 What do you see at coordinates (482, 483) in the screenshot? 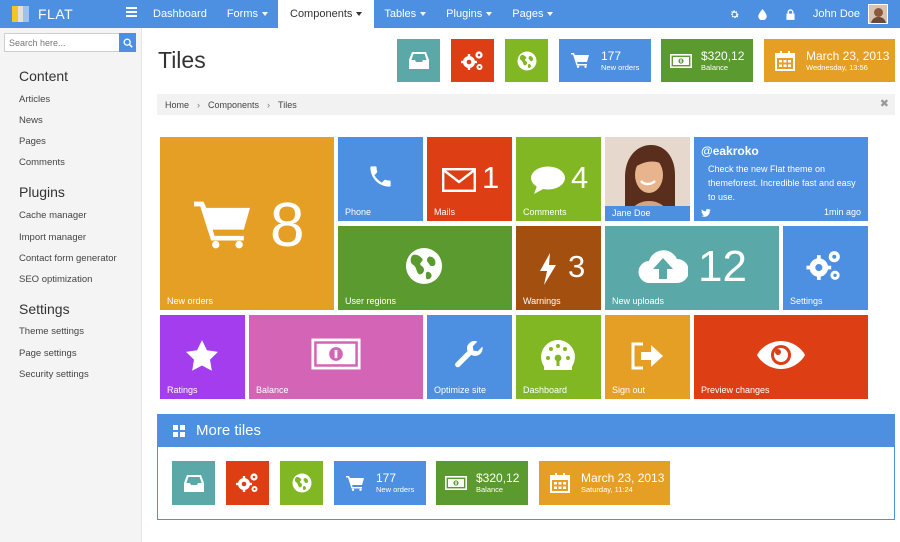
I see `more-balance-tile: $320,12 Balance` at bounding box center [482, 483].